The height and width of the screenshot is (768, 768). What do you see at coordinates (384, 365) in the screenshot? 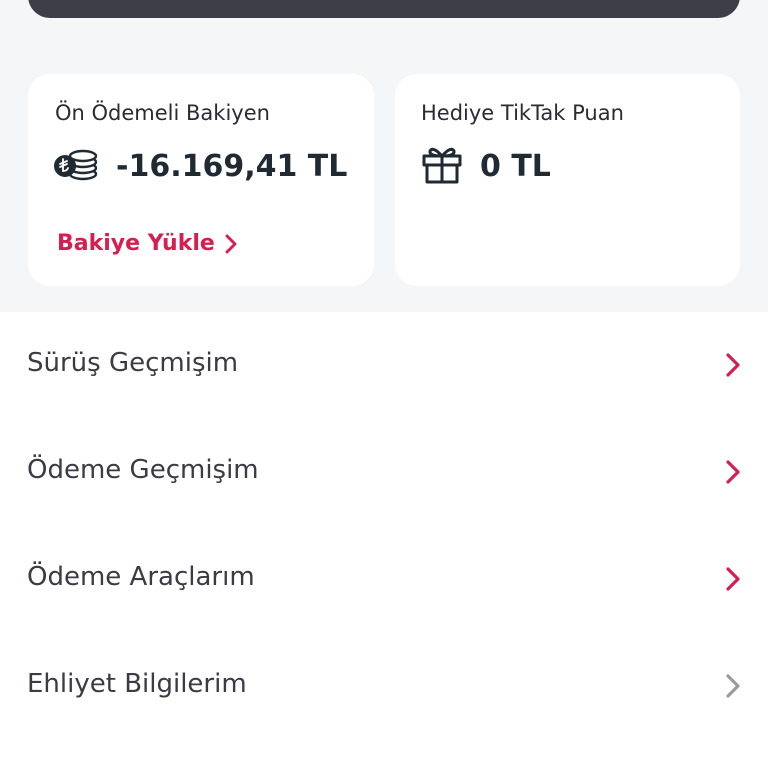
I see `menu-item-ride-history: Sürüş Geçmişim` at bounding box center [384, 365].